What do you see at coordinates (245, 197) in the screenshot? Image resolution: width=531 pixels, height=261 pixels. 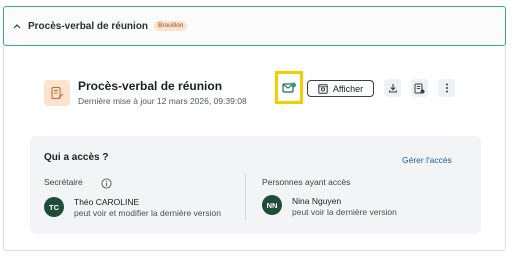 I see `column-divider` at bounding box center [245, 197].